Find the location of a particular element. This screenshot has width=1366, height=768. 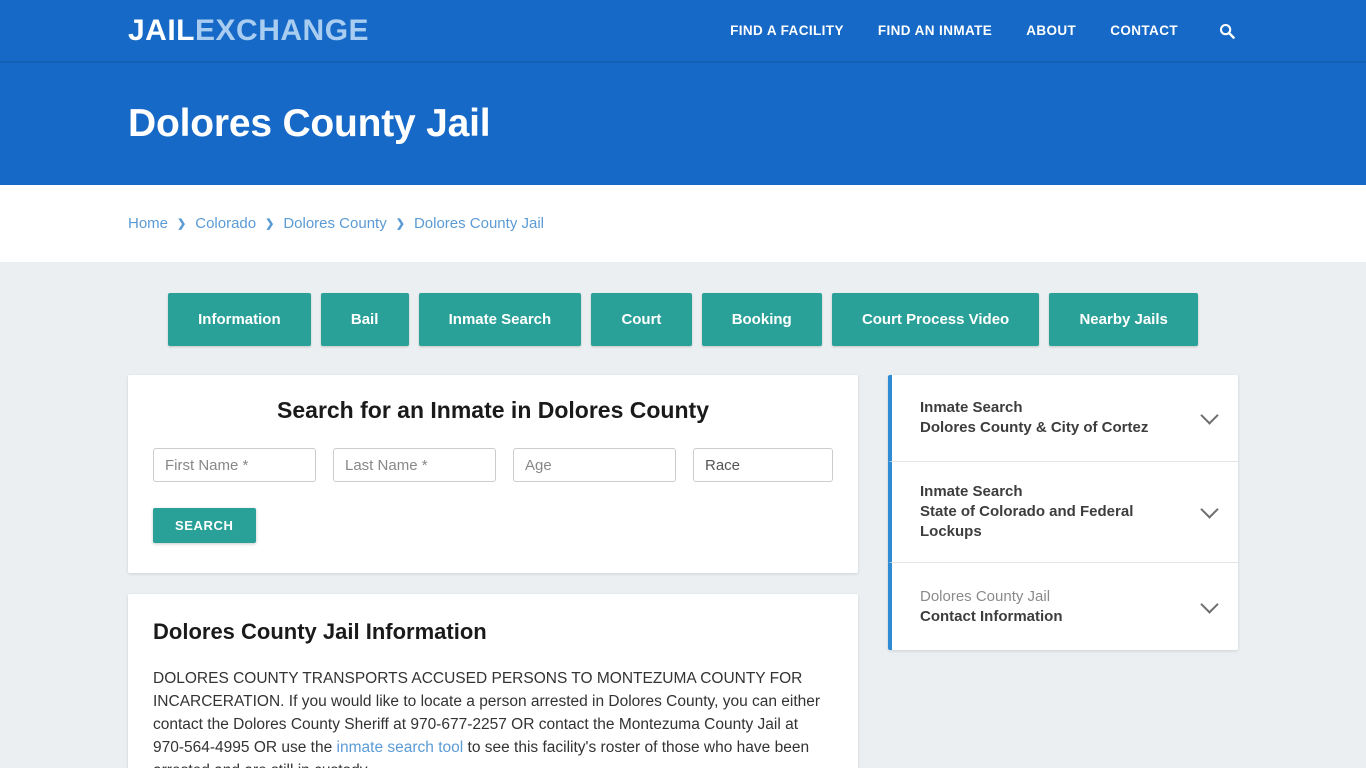

tab-court: Court is located at coordinates (641, 319).